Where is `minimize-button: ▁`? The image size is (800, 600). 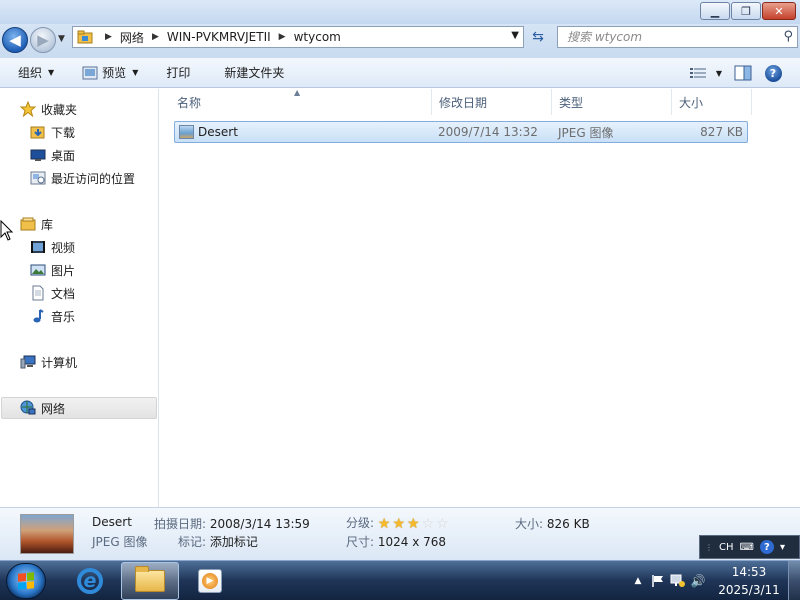 minimize-button: ▁ is located at coordinates (715, 11).